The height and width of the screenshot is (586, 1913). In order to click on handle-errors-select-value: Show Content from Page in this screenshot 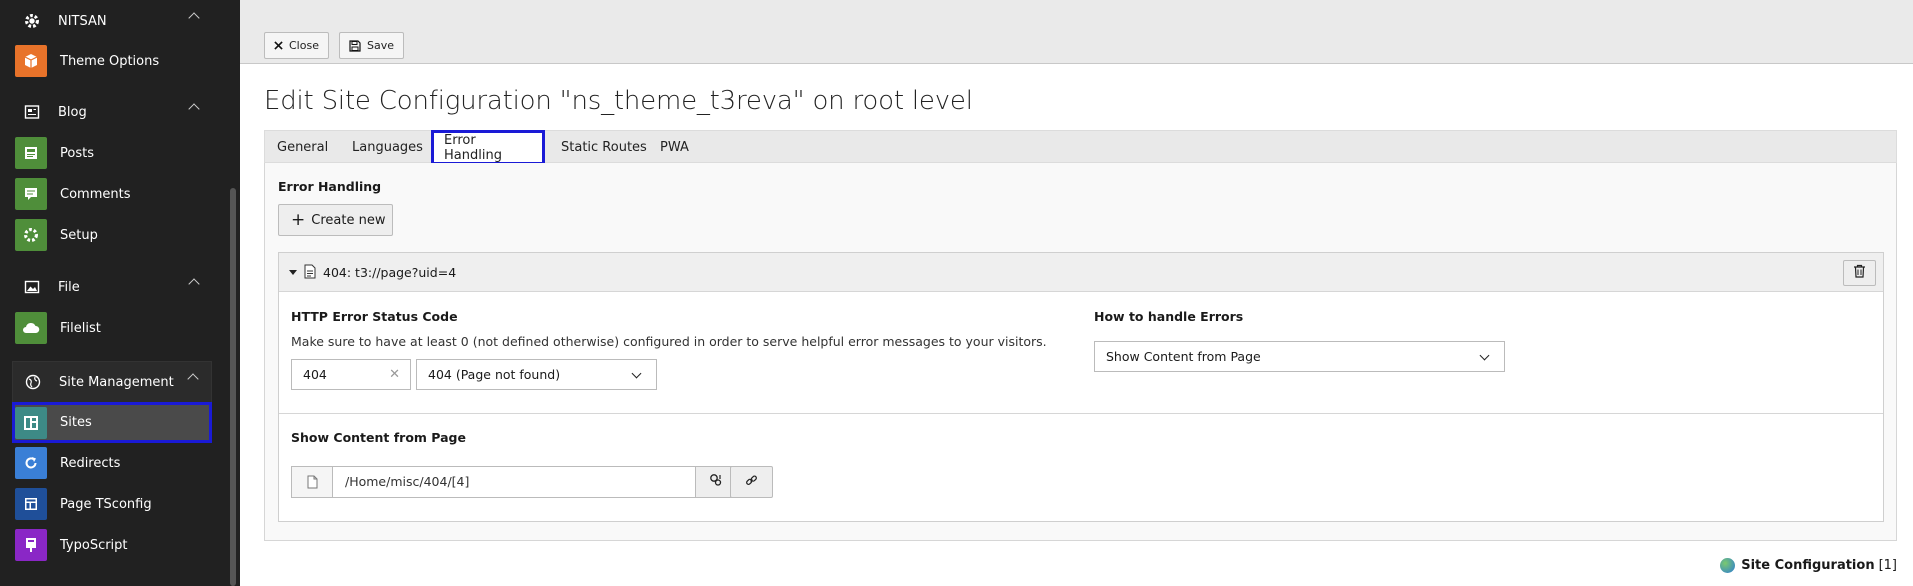, I will do `click(1183, 356)`.